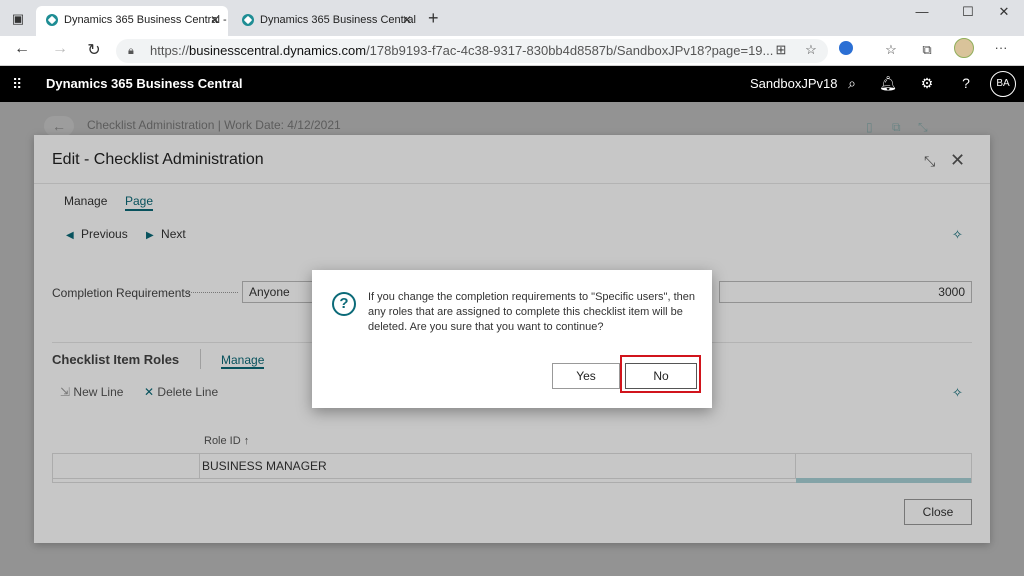  Describe the element at coordinates (927, 50) in the screenshot. I see `collections-icon: ⧉` at that location.